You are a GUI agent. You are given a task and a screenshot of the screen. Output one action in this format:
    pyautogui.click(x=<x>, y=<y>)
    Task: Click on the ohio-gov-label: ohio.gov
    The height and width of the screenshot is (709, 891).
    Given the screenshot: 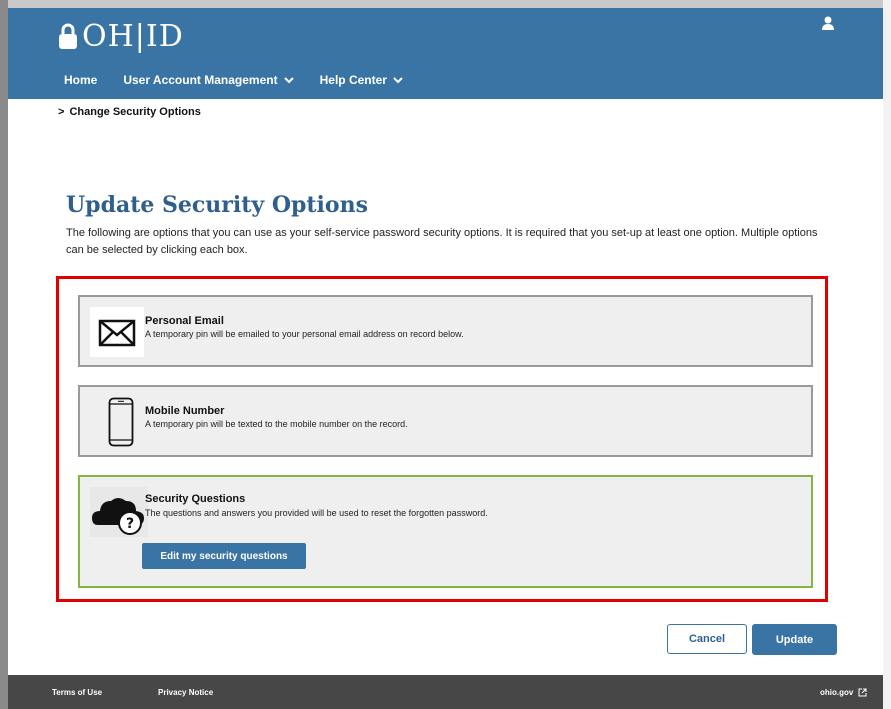 What is the action you would take?
    pyautogui.click(x=837, y=692)
    